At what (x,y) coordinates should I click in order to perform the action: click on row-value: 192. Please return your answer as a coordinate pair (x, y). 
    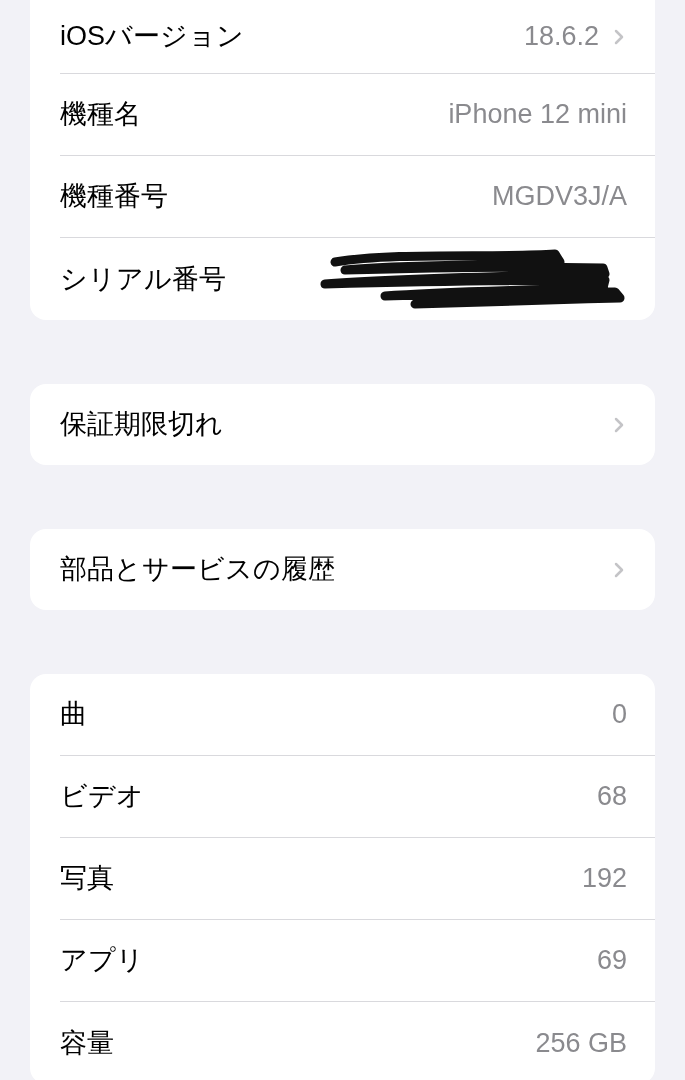
    Looking at the image, I should click on (604, 879).